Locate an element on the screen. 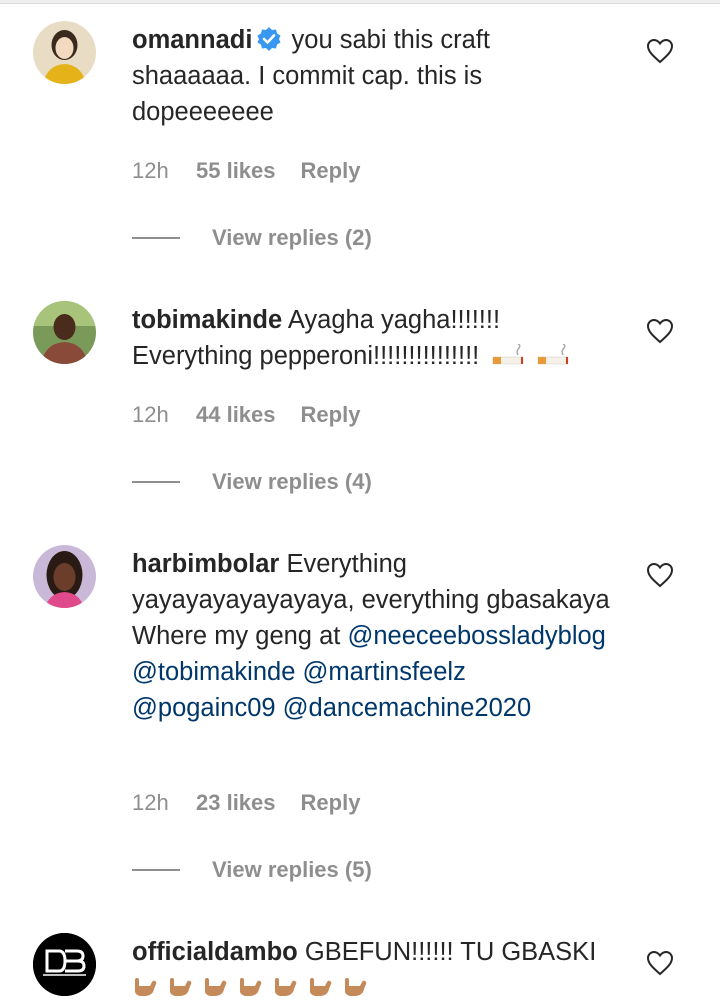 The height and width of the screenshot is (1000, 720). view-replies-button: View replies (5) is located at coordinates (252, 870).